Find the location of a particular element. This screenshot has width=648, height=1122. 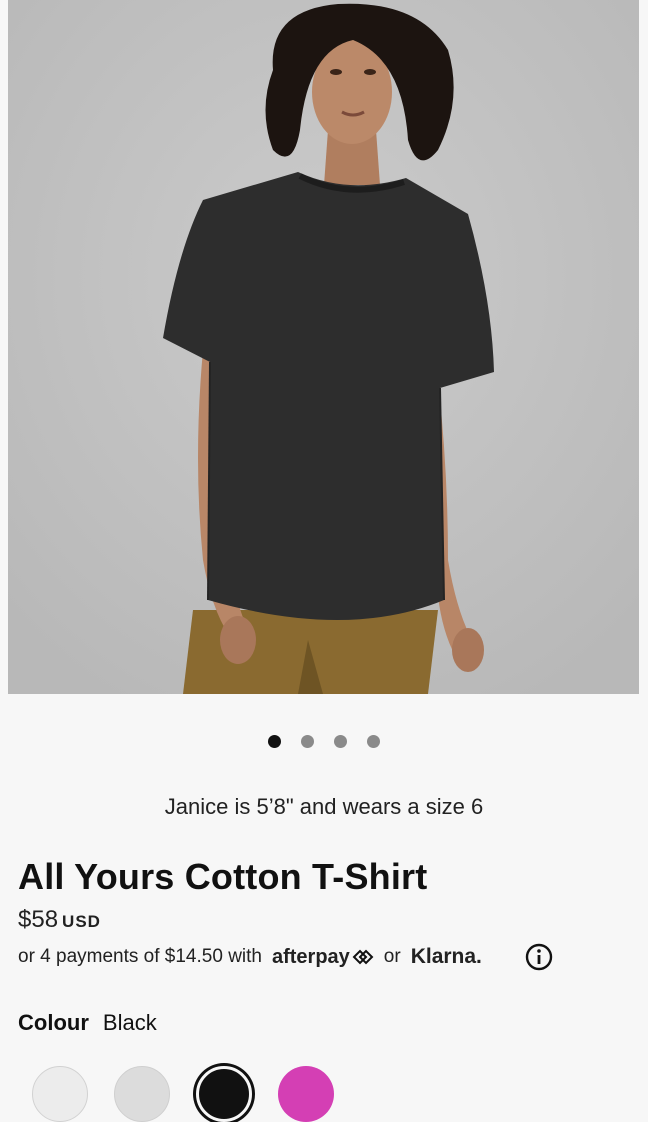

info-icon is located at coordinates (539, 957).